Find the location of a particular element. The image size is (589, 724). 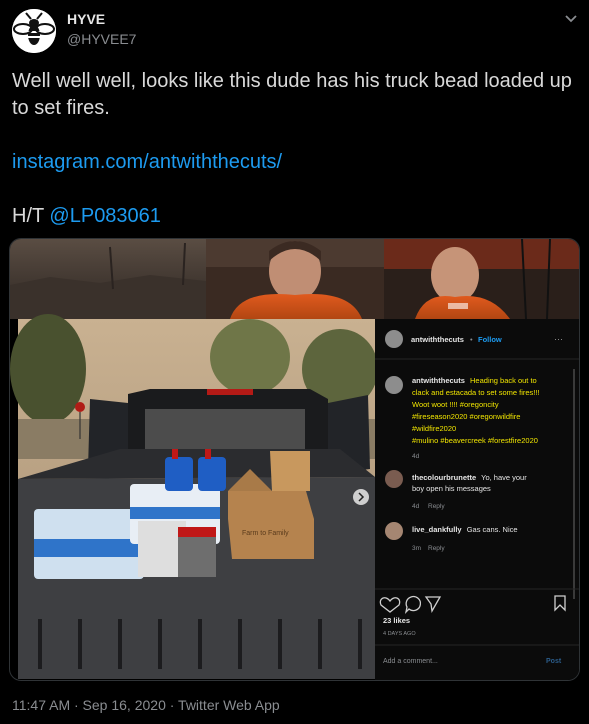

ig-caption-avatar is located at coordinates (394, 385).